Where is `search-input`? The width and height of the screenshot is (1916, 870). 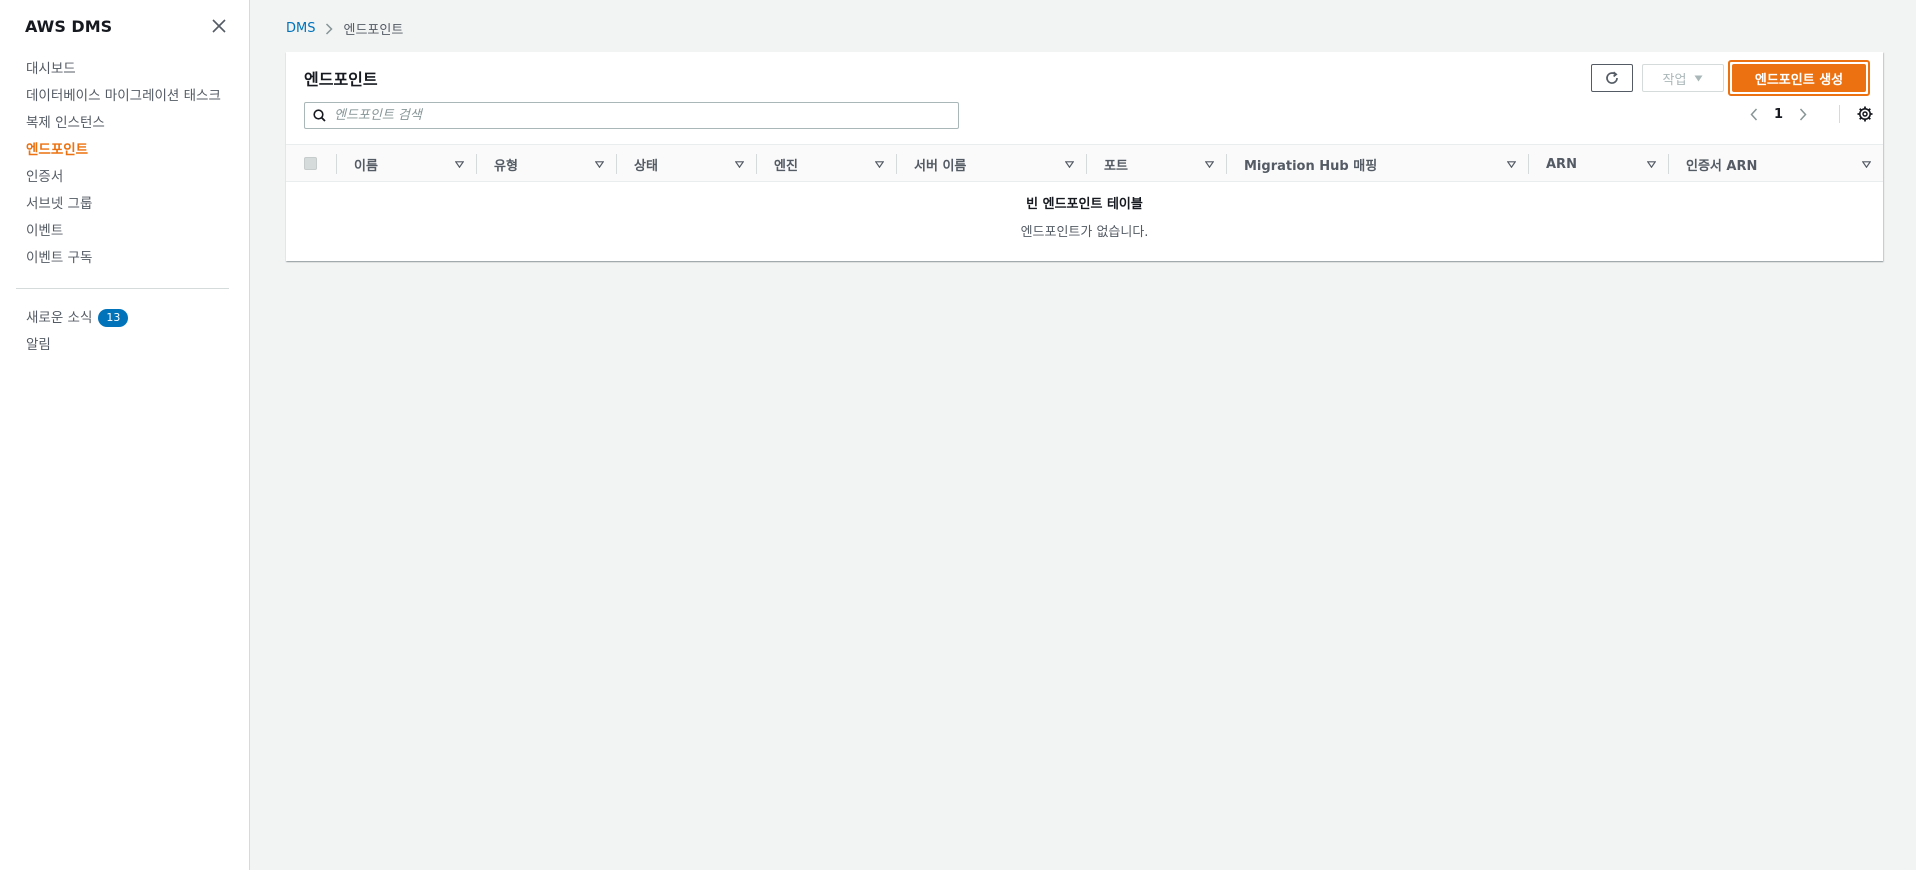 search-input is located at coordinates (634, 115).